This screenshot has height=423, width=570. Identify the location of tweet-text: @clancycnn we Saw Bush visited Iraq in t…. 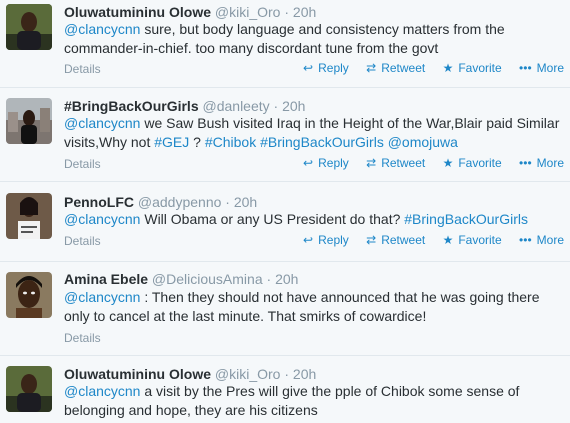
(311, 133).